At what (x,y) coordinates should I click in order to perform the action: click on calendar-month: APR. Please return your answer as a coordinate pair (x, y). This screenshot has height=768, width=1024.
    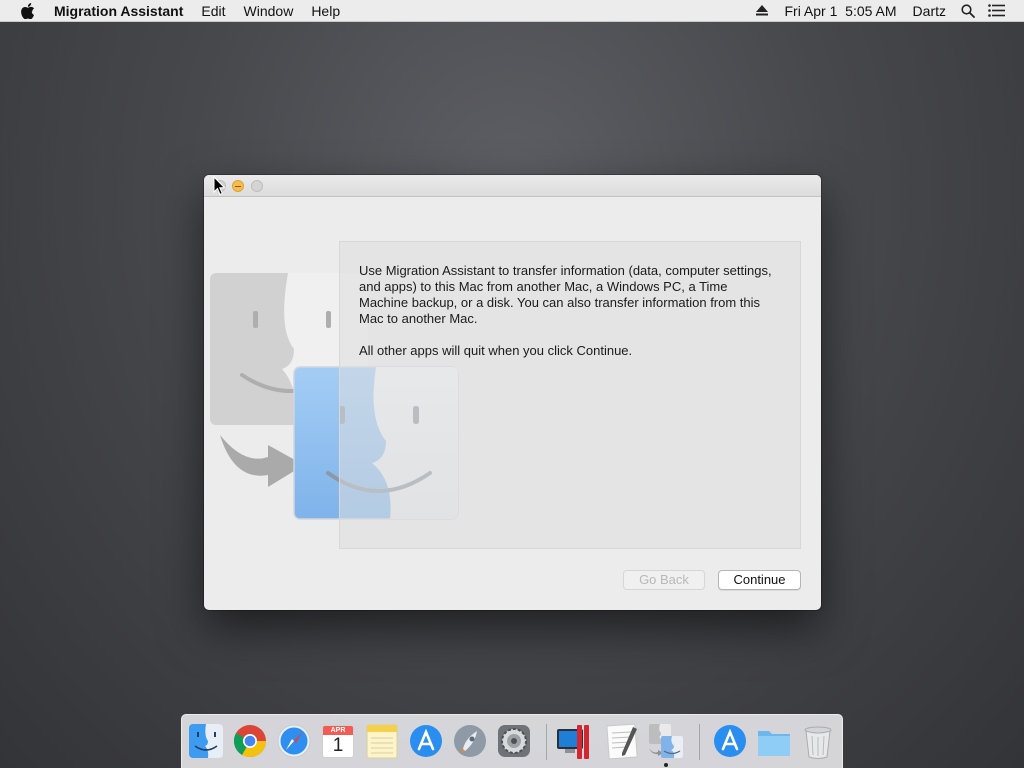
    Looking at the image, I should click on (338, 730).